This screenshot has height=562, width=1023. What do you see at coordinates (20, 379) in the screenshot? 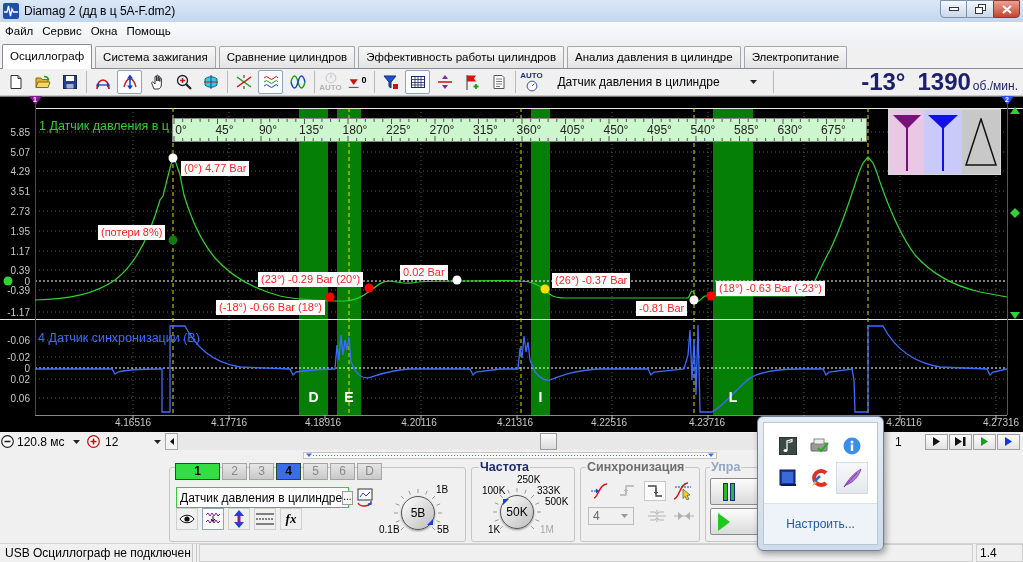
I see `axis-label: 0.02` at bounding box center [20, 379].